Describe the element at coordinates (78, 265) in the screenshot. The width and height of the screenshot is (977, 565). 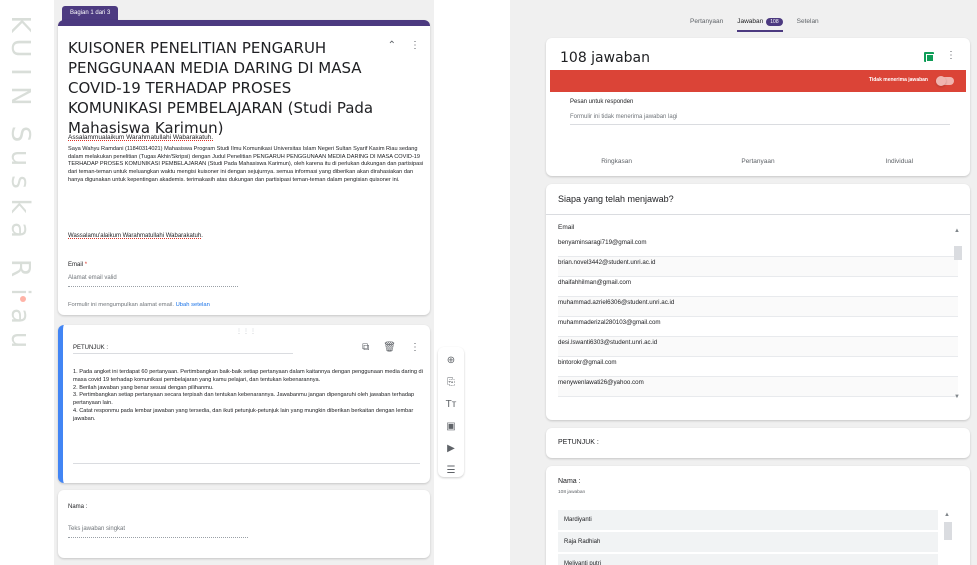
I see `email-field-label: Email *` at that location.